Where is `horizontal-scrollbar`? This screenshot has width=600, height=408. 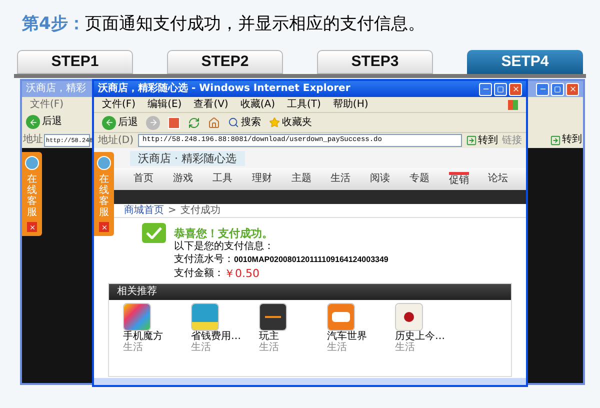 horizontal-scrollbar is located at coordinates (310, 381).